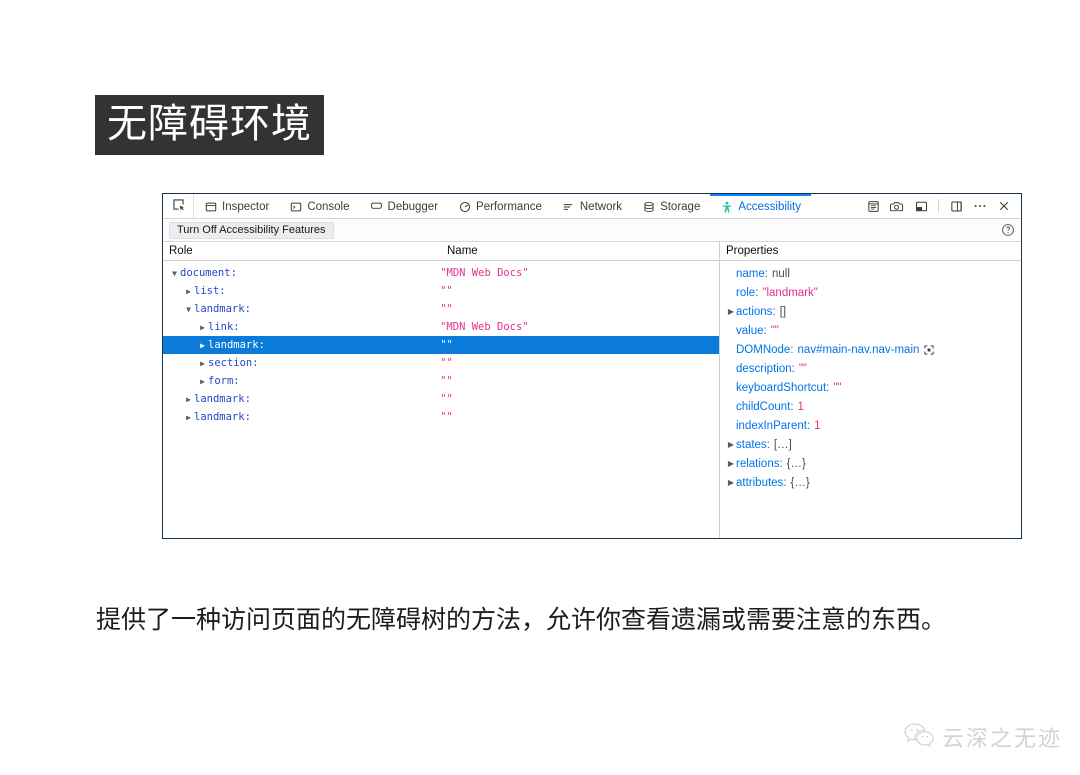 Image resolution: width=1080 pixels, height=775 pixels. What do you see at coordinates (800, 406) in the screenshot?
I see `property-value: 1` at bounding box center [800, 406].